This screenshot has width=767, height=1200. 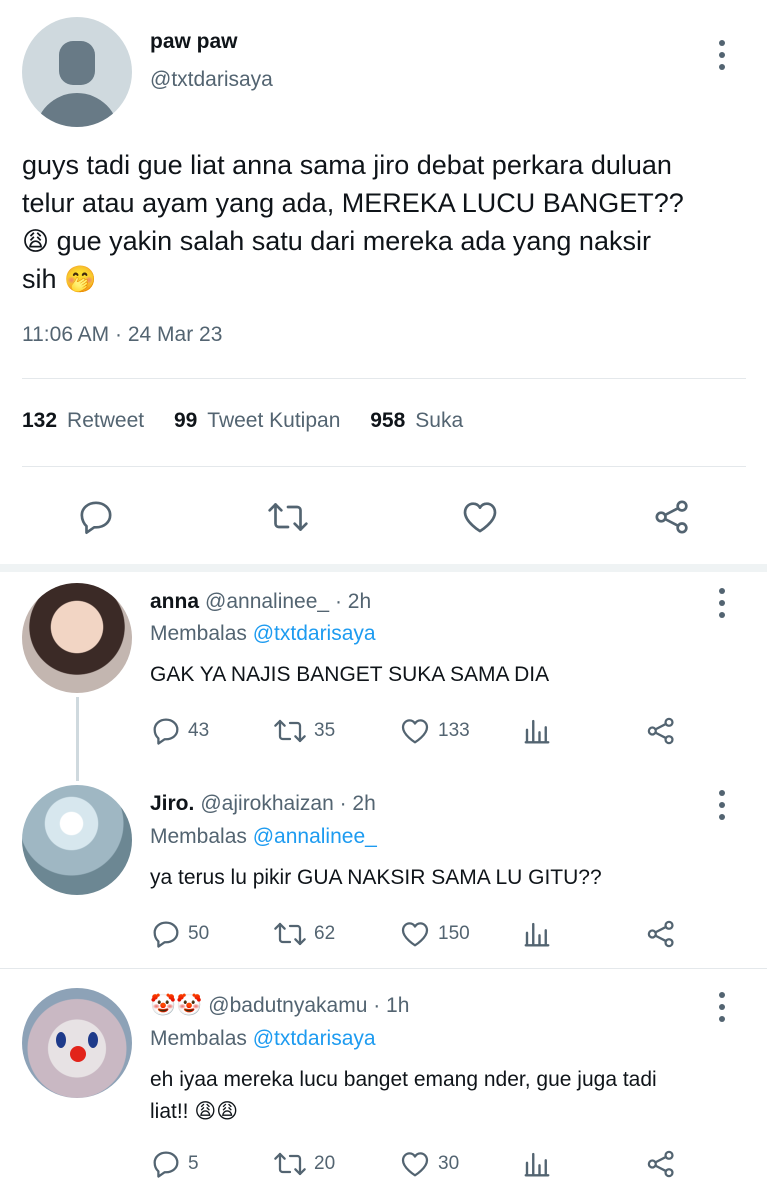 I want to click on reply-count: 43, so click(x=199, y=730).